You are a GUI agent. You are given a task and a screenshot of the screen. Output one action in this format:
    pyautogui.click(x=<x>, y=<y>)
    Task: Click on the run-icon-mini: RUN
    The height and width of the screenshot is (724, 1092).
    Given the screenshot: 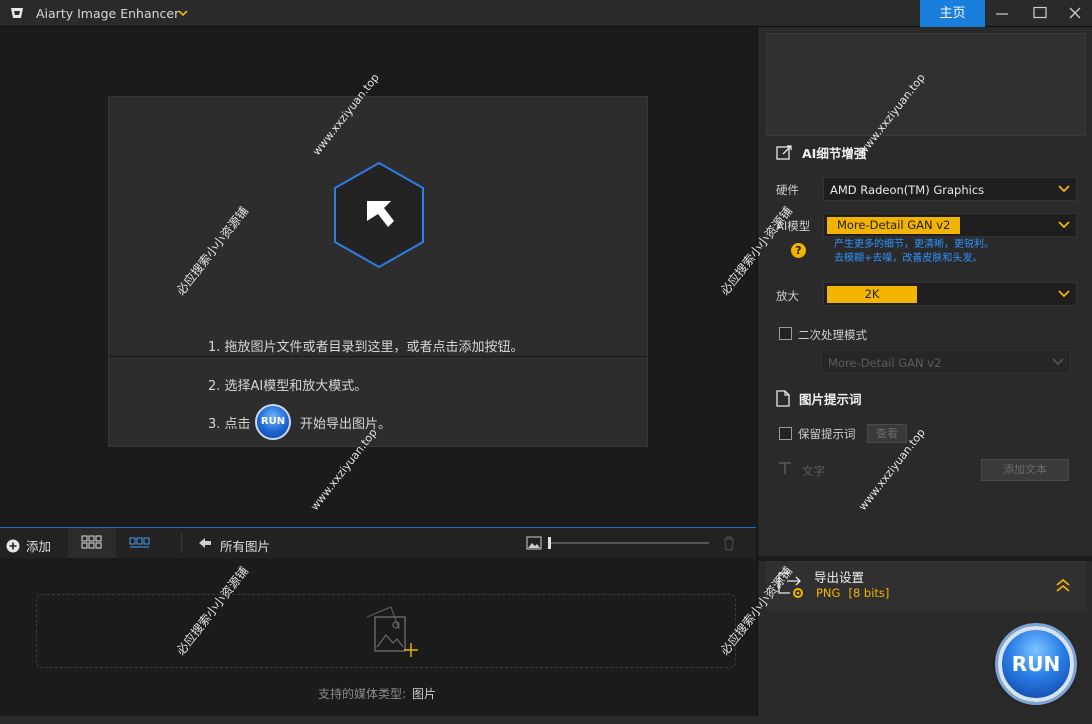 What is the action you would take?
    pyautogui.click(x=273, y=422)
    